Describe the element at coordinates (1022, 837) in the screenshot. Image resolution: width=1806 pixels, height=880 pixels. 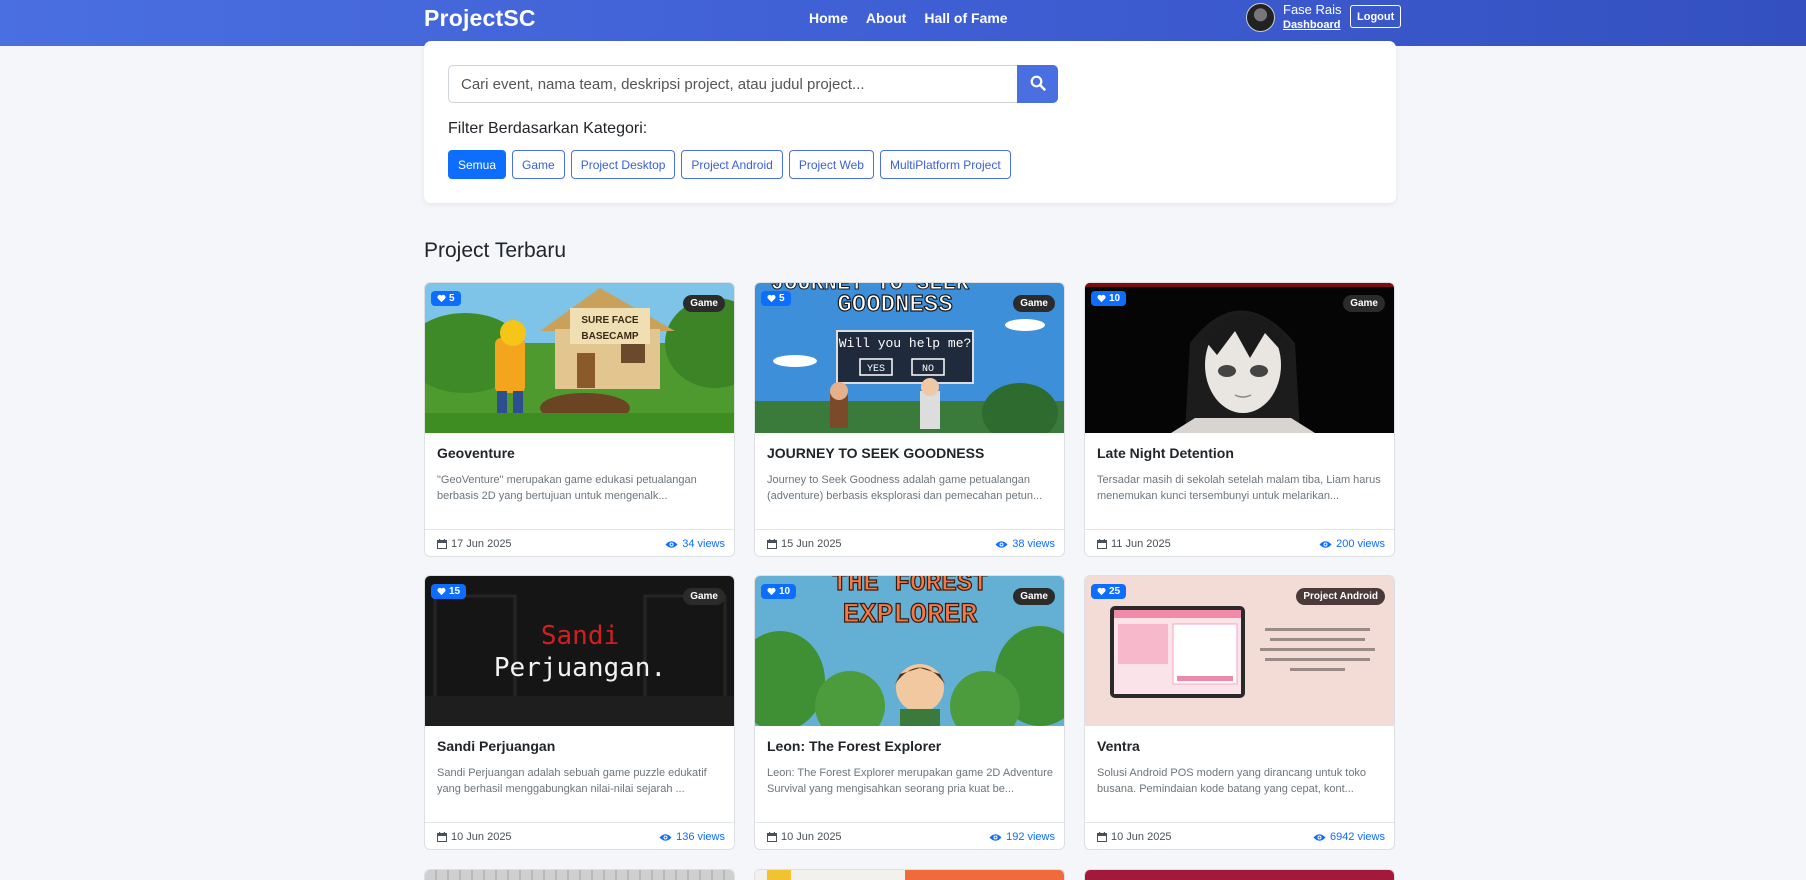
I see `project-views: 192 views` at that location.